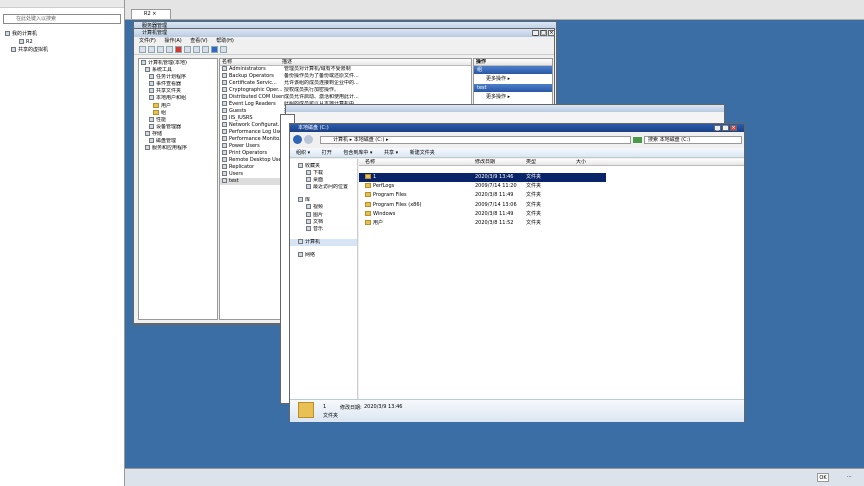 The height and width of the screenshot is (486, 864). Describe the element at coordinates (147, 41) in the screenshot. I see `menu-file: 文件(F)` at that location.